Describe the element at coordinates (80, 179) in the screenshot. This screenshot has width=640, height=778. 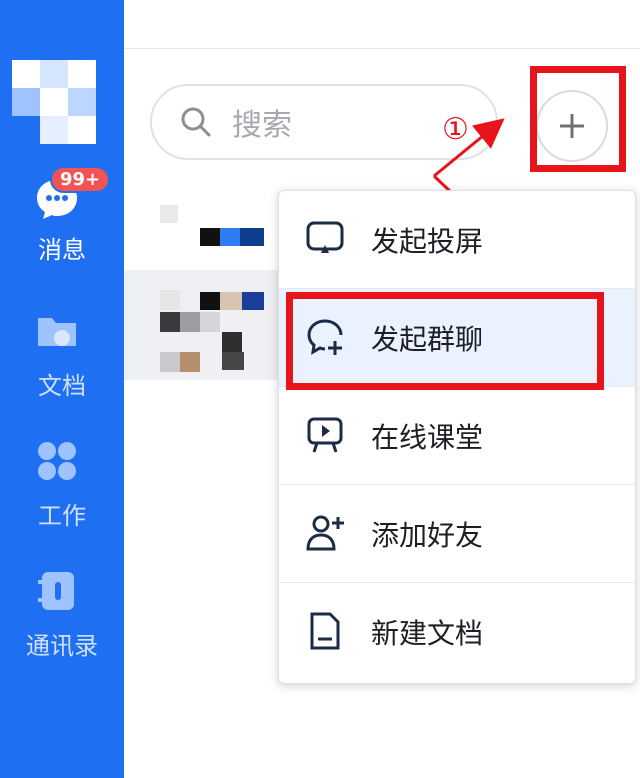
I see `unread-badge: 99+` at that location.